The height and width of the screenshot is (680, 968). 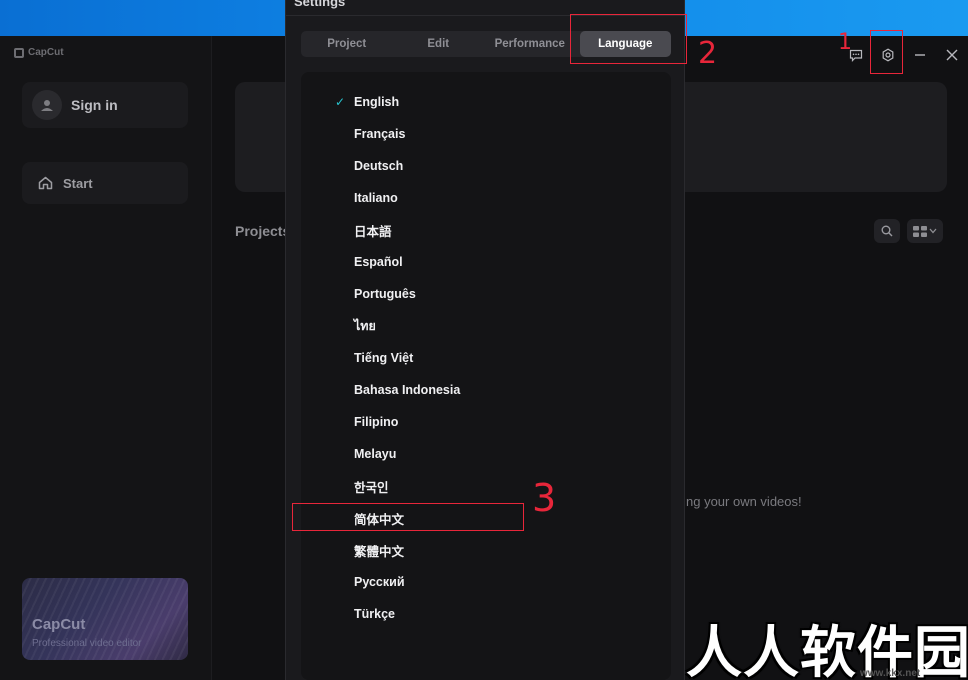 I want to click on minimize-icon, so click(x=920, y=55).